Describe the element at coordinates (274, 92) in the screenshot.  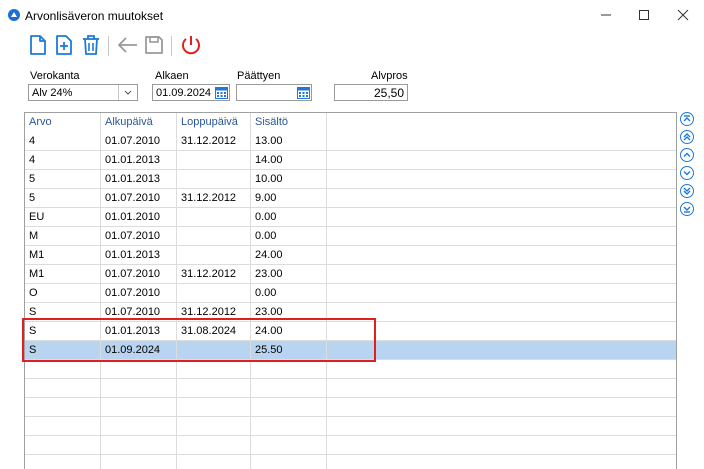
I see `paattyen-date-field` at that location.